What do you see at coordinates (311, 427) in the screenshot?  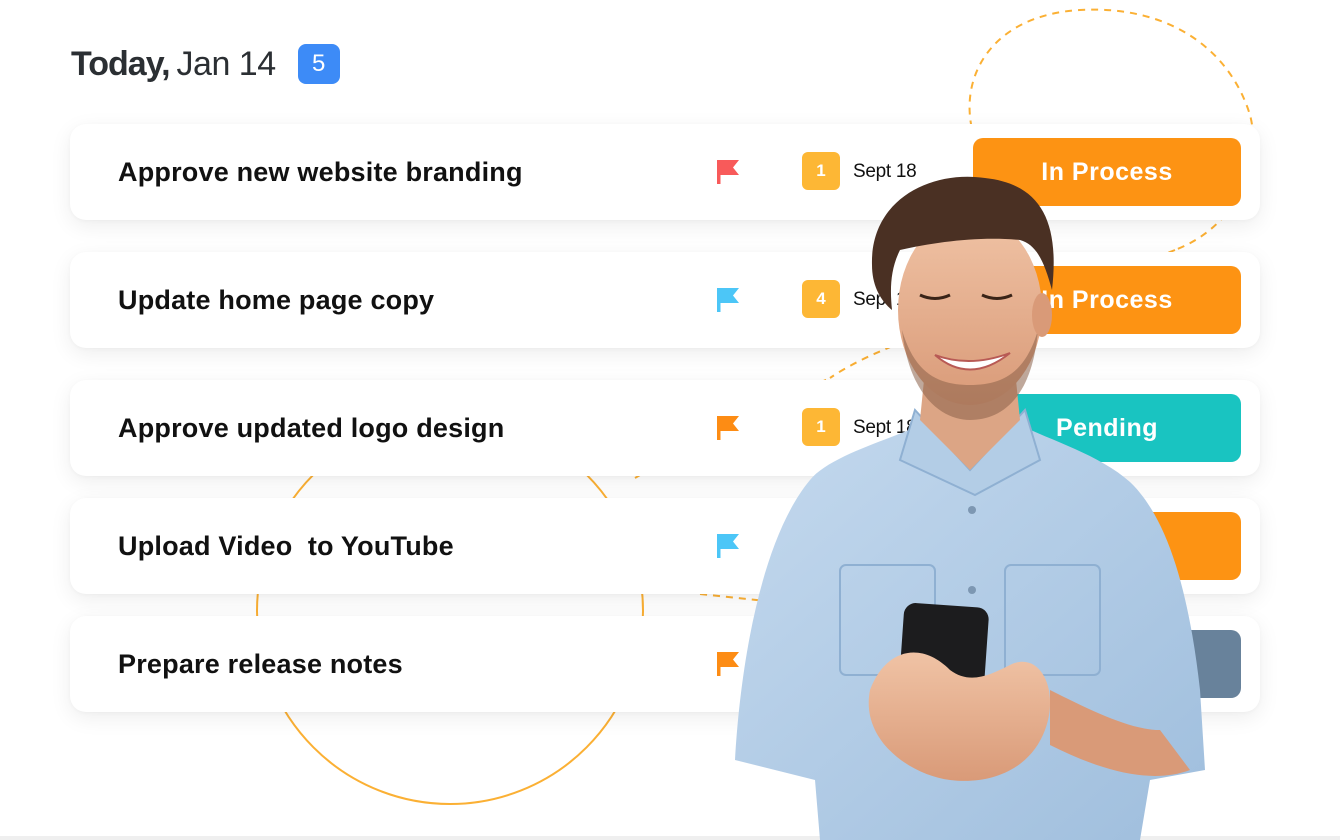 I see `task-title: Approve updated logo design` at bounding box center [311, 427].